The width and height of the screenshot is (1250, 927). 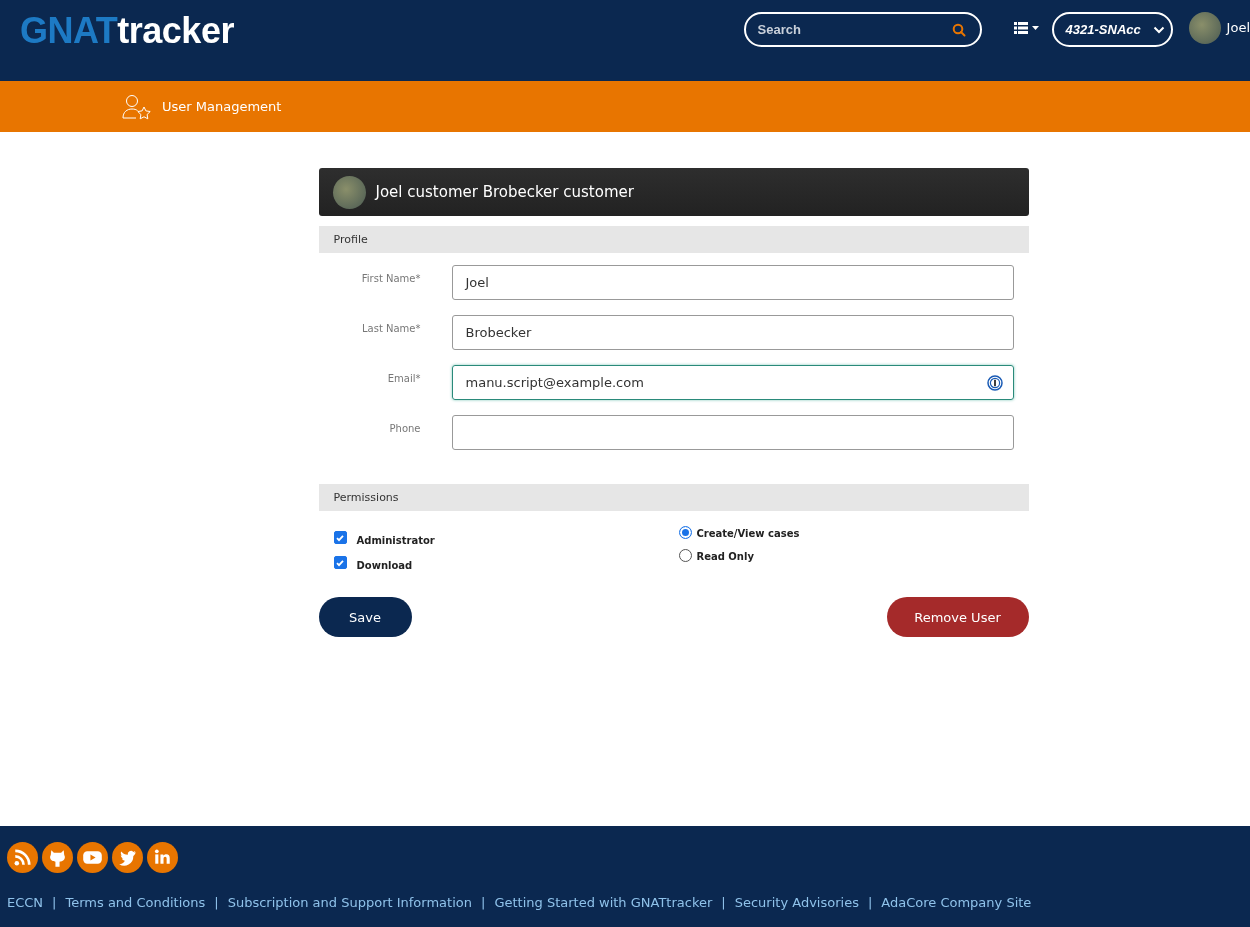 I want to click on search-icon, so click(x=958, y=29).